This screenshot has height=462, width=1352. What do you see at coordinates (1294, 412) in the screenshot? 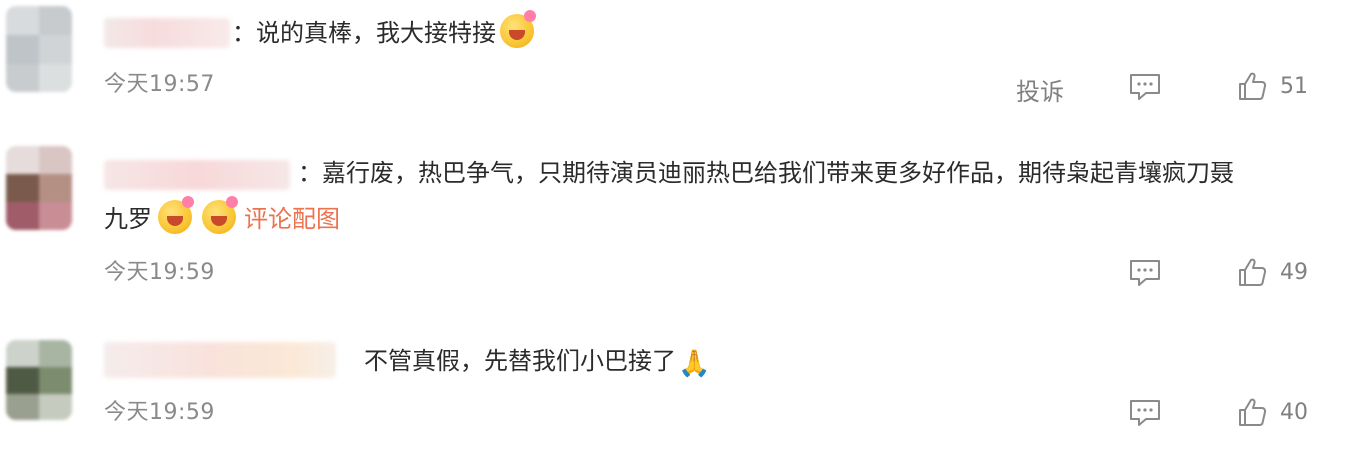
I see `like-count: 40` at bounding box center [1294, 412].